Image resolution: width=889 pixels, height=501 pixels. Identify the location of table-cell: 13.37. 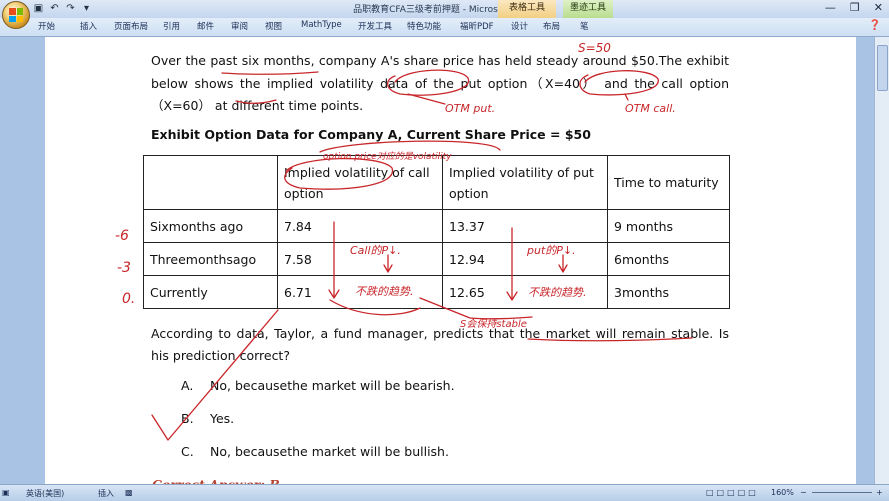
(525, 226).